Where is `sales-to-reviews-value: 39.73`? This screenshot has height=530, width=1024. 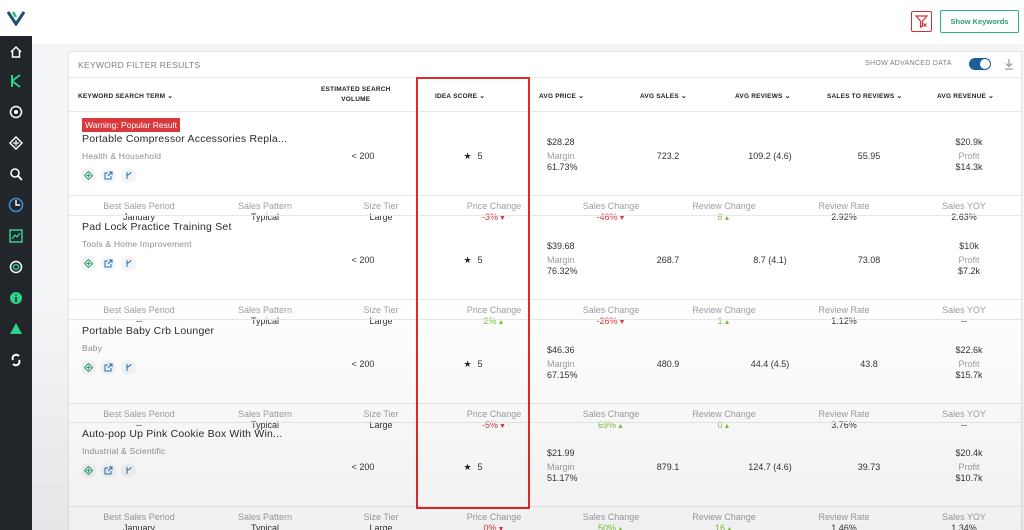
sales-to-reviews-value: 39.73 is located at coordinates (869, 467).